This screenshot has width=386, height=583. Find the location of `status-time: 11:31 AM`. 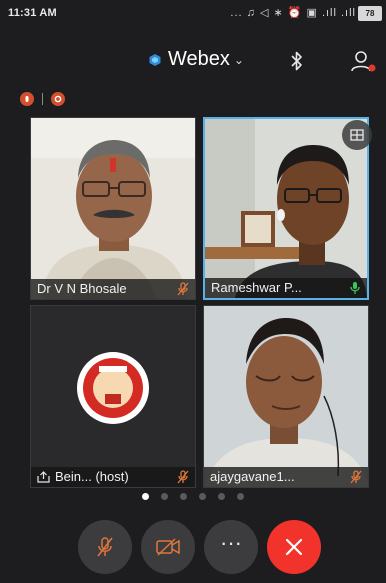

status-time: 11:31 AM is located at coordinates (32, 13).